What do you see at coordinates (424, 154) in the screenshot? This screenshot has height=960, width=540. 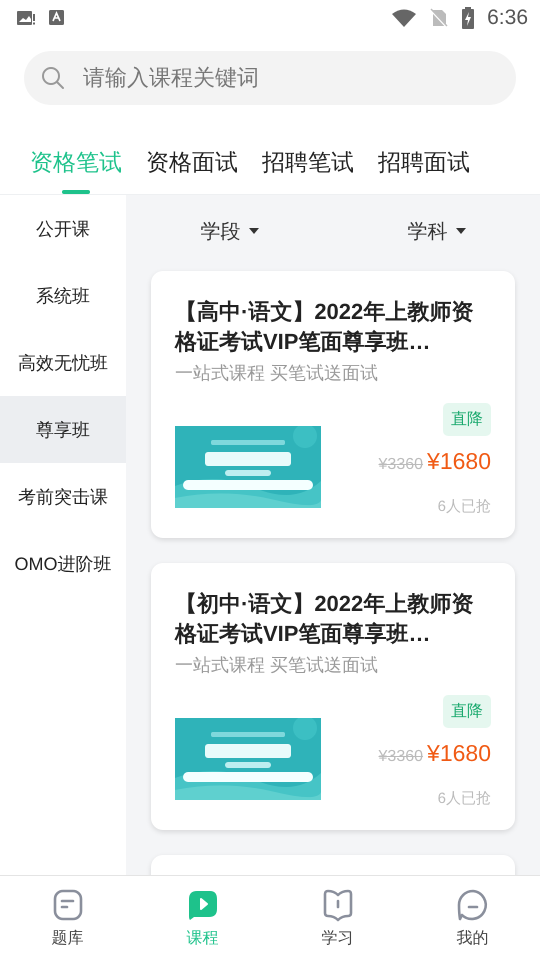 I see `tab: 招聘面试` at bounding box center [424, 154].